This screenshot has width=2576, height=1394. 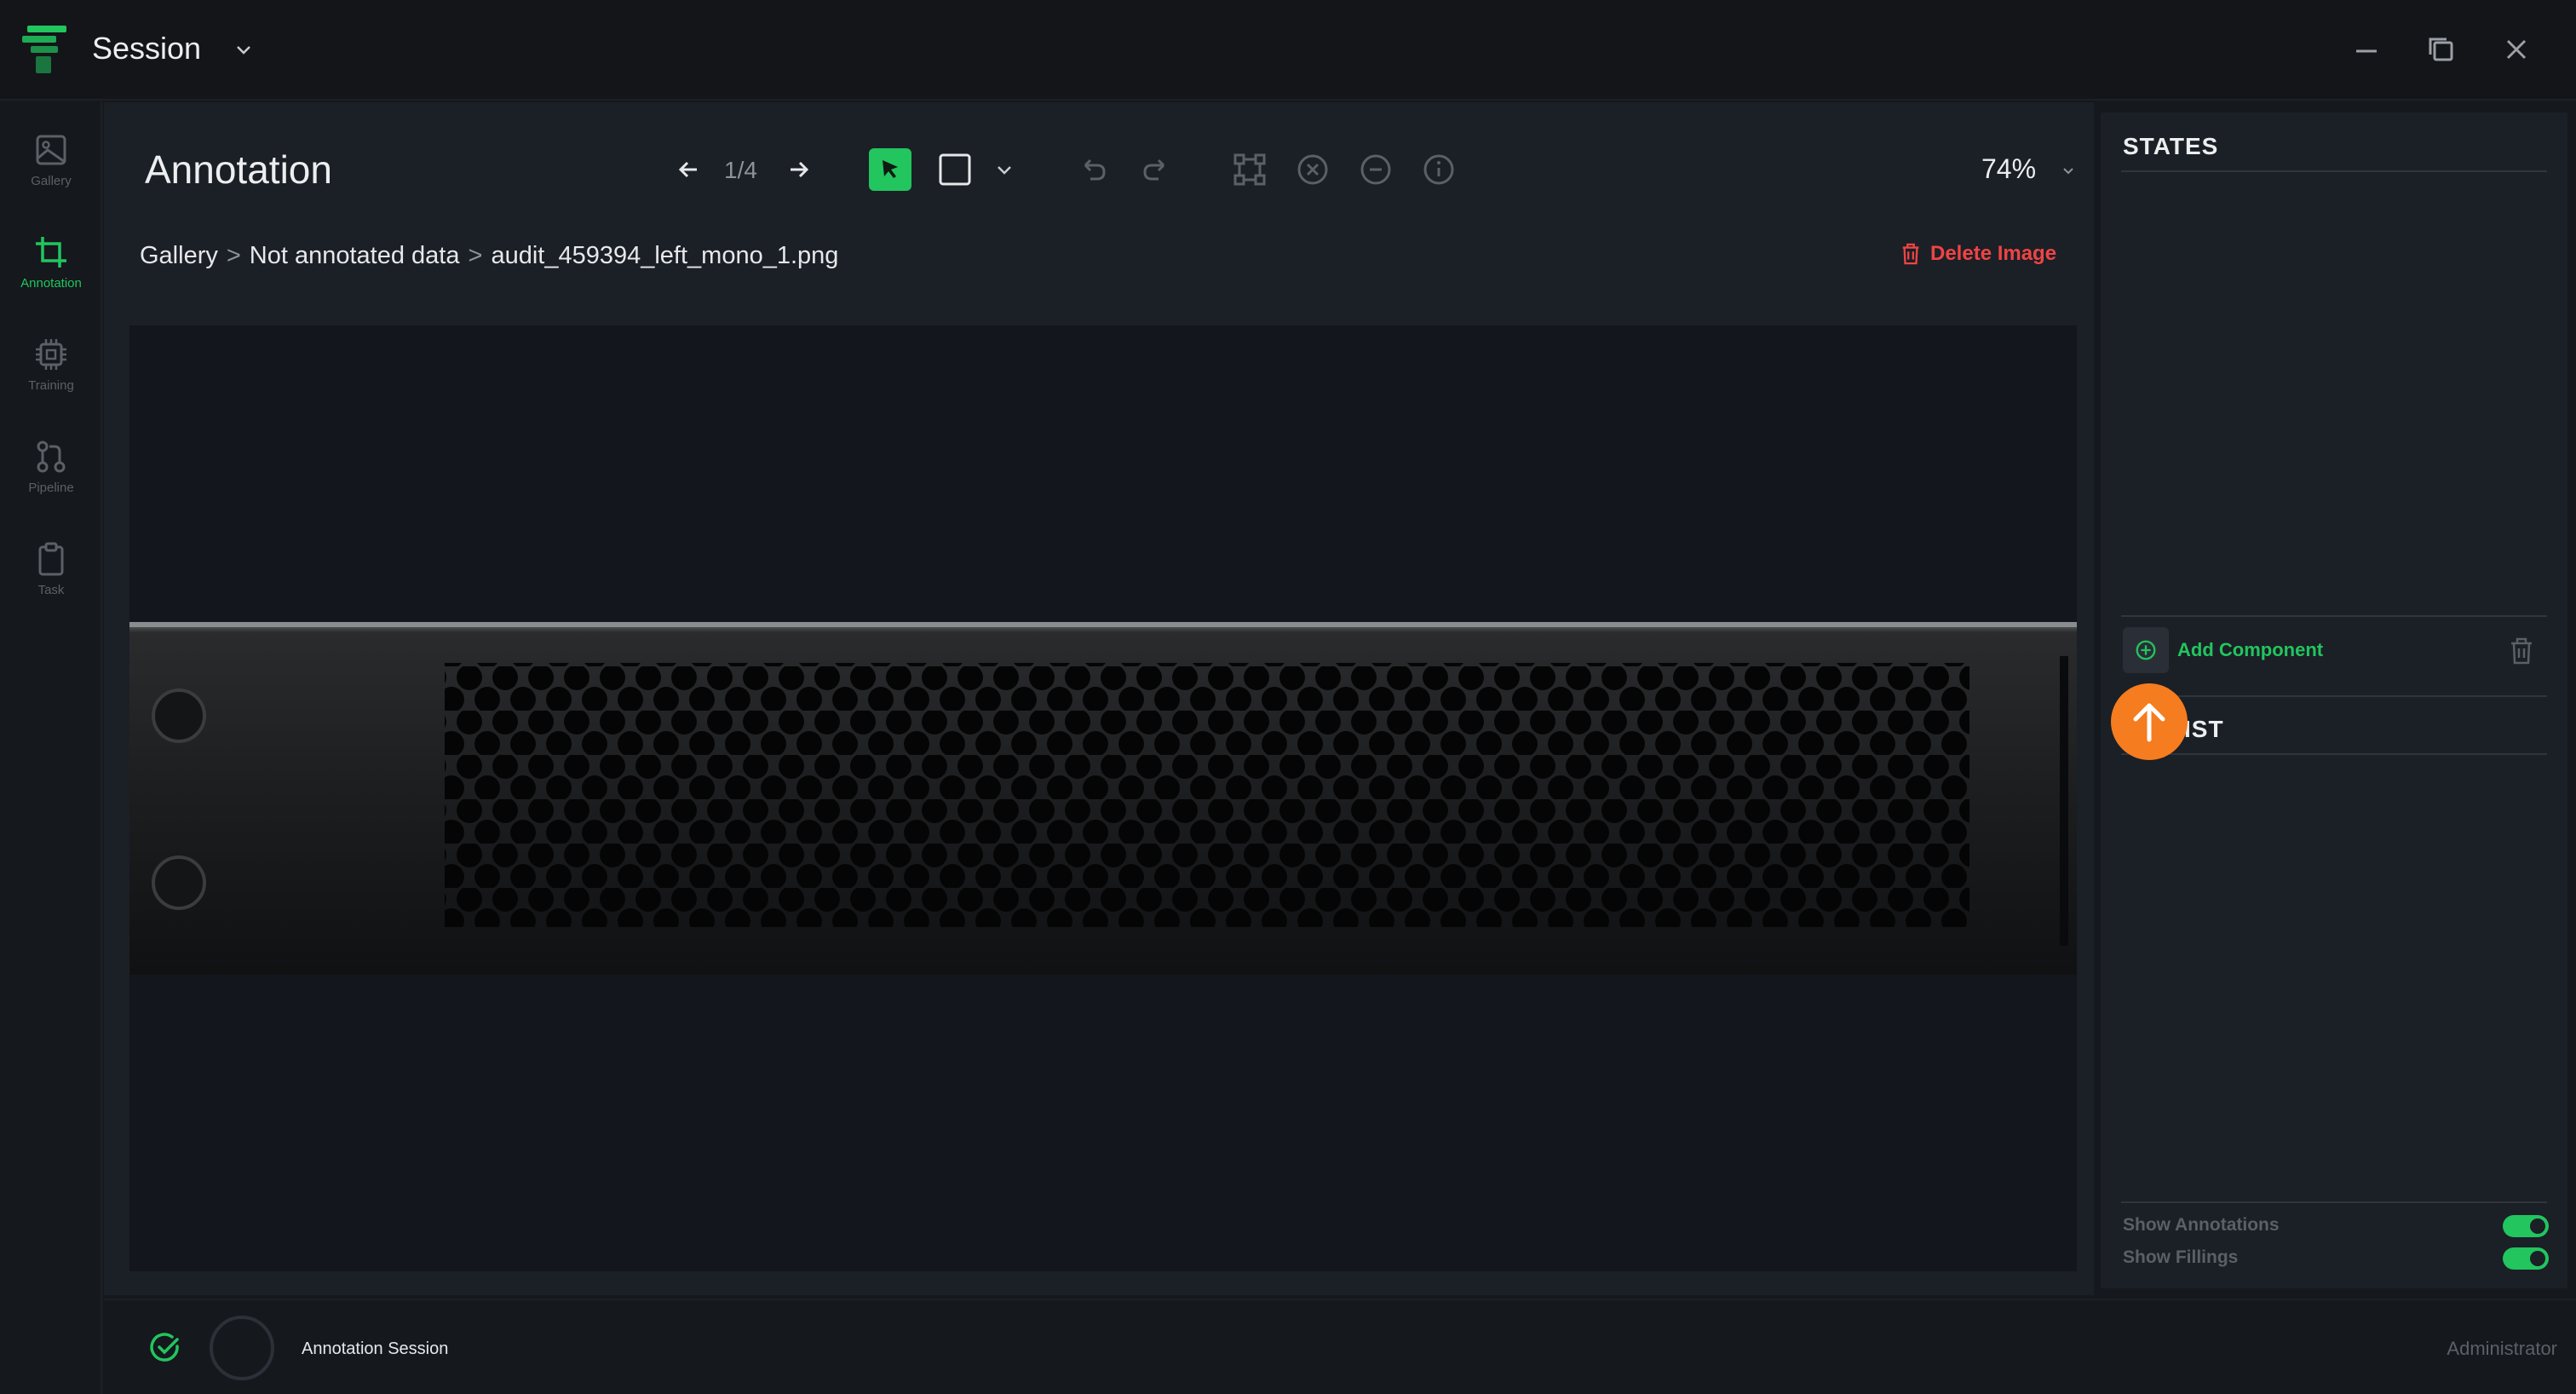 I want to click on show-fillings-row: Show Fillings, so click(x=2336, y=1257).